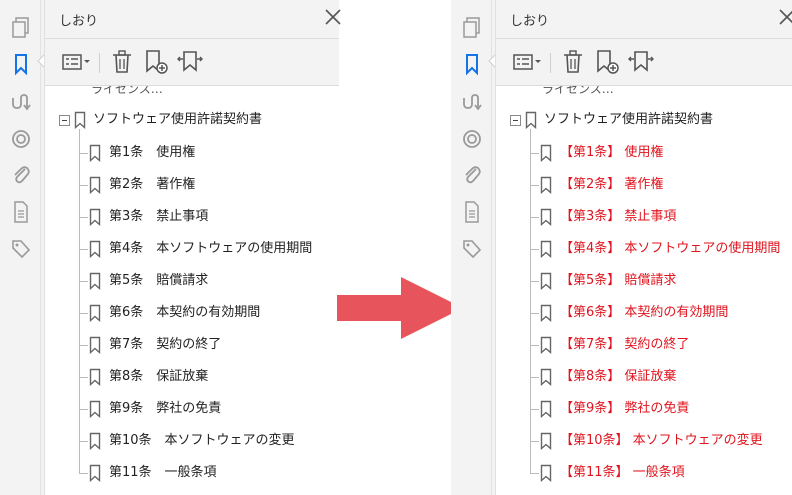 The image size is (792, 495). Describe the element at coordinates (184, 313) in the screenshot. I see `bookmark-item: 第6条 本契約の有効期間` at that location.